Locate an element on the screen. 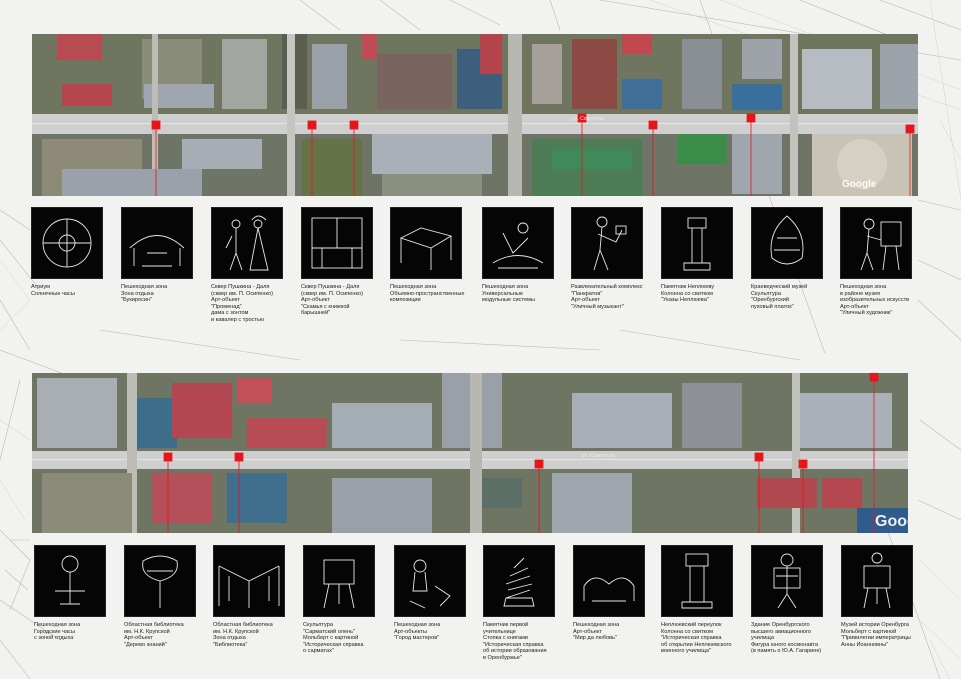  musician-icon is located at coordinates (607, 243).